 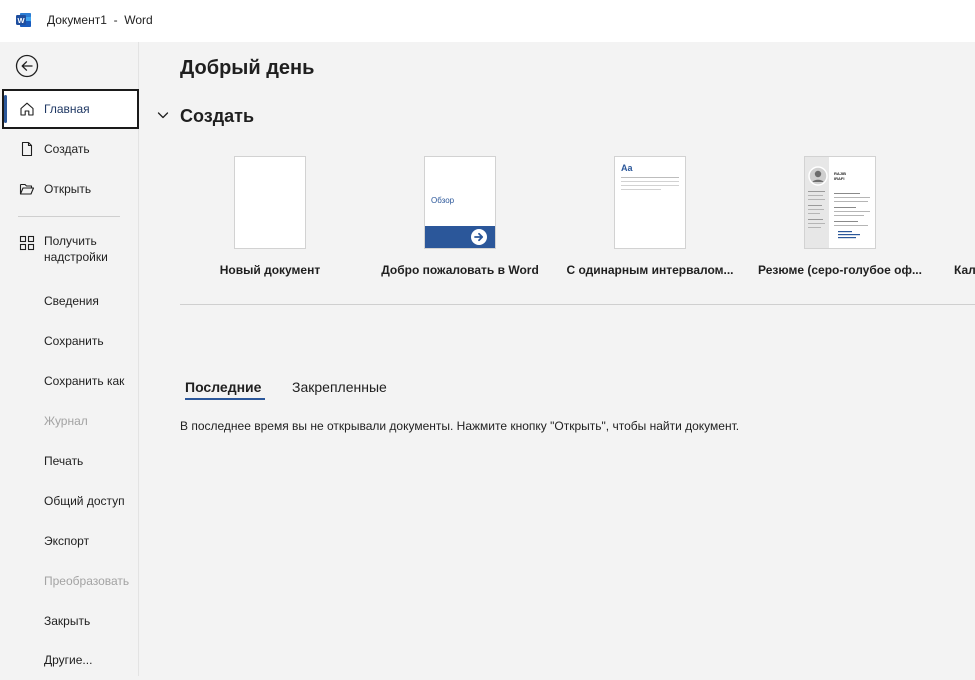 What do you see at coordinates (66, 421) in the screenshot?
I see `sidebar-item-label: Журнал` at bounding box center [66, 421].